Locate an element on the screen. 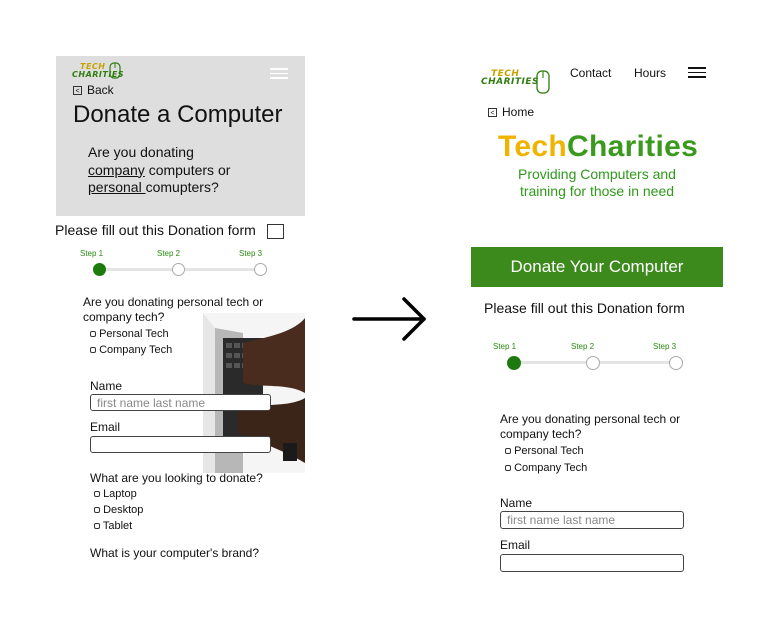 The width and height of the screenshot is (779, 638). option-laptop: Laptop is located at coordinates (115, 494).